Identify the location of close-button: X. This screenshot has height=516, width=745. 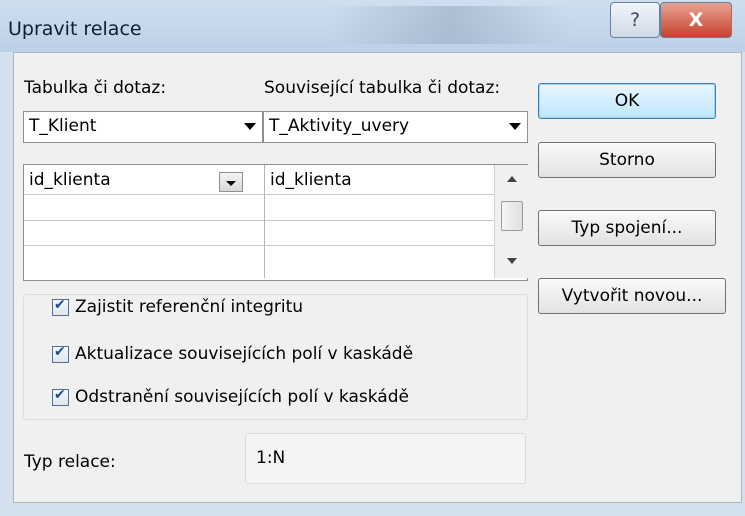
(696, 20).